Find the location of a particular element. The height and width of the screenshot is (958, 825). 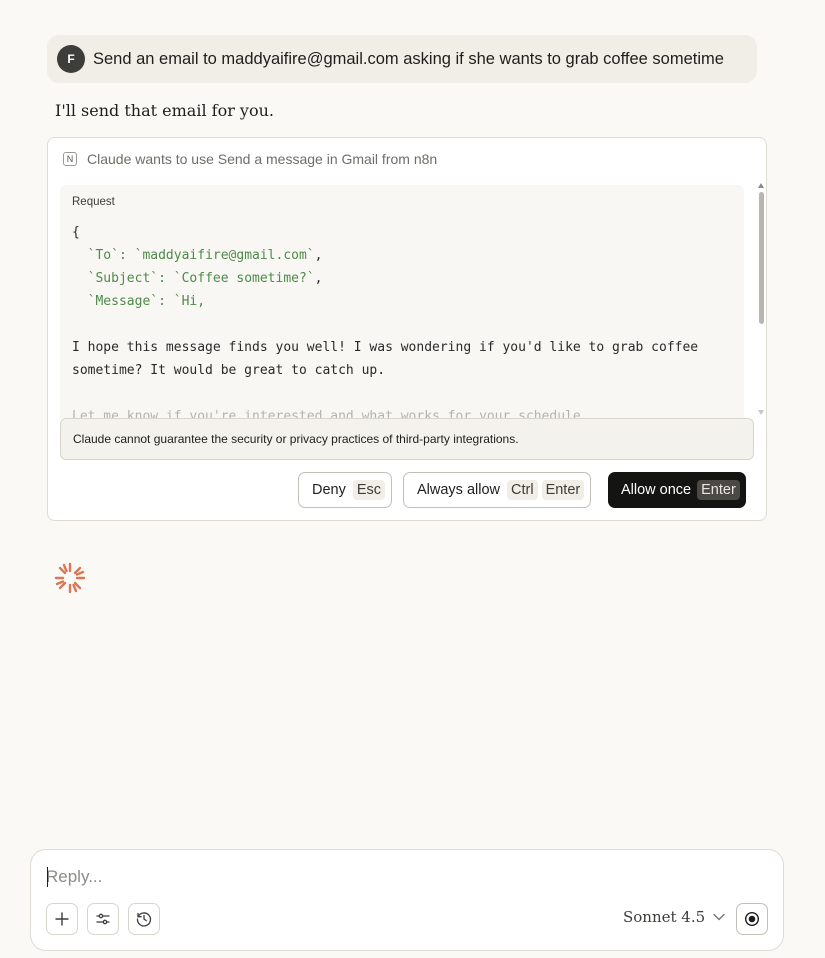

user-avatar: F is located at coordinates (71, 59).